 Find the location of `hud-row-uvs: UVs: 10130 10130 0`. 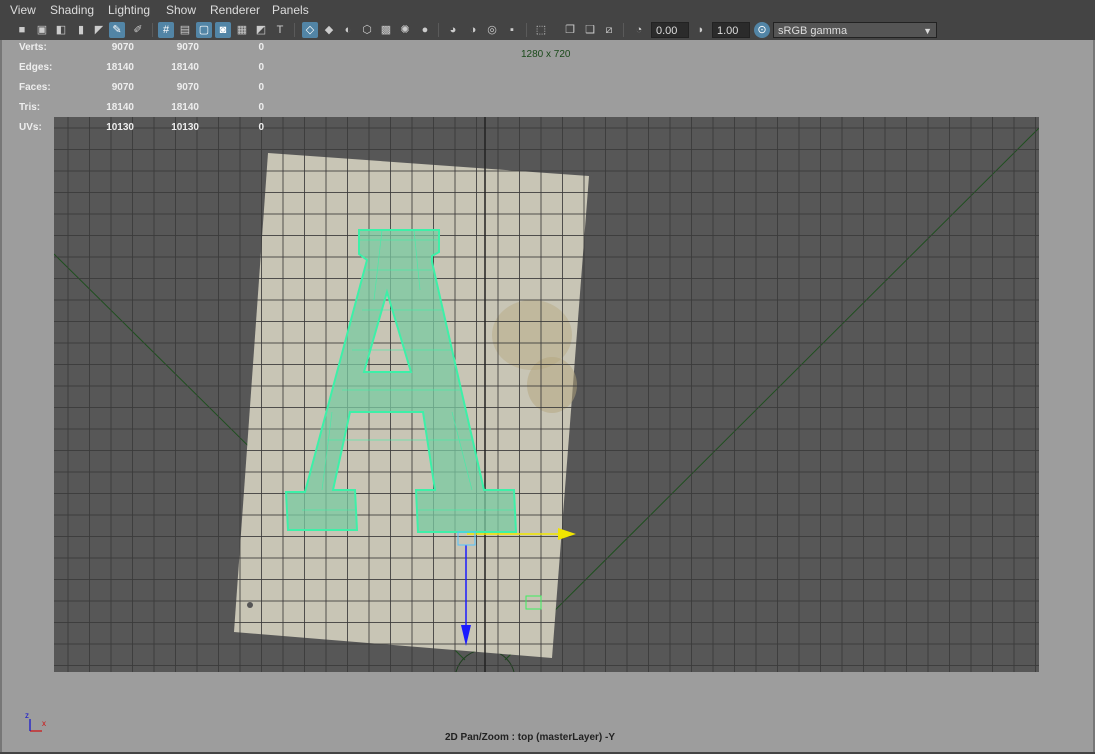

hud-row-uvs: UVs: 10130 10130 0 is located at coordinates (142, 132).